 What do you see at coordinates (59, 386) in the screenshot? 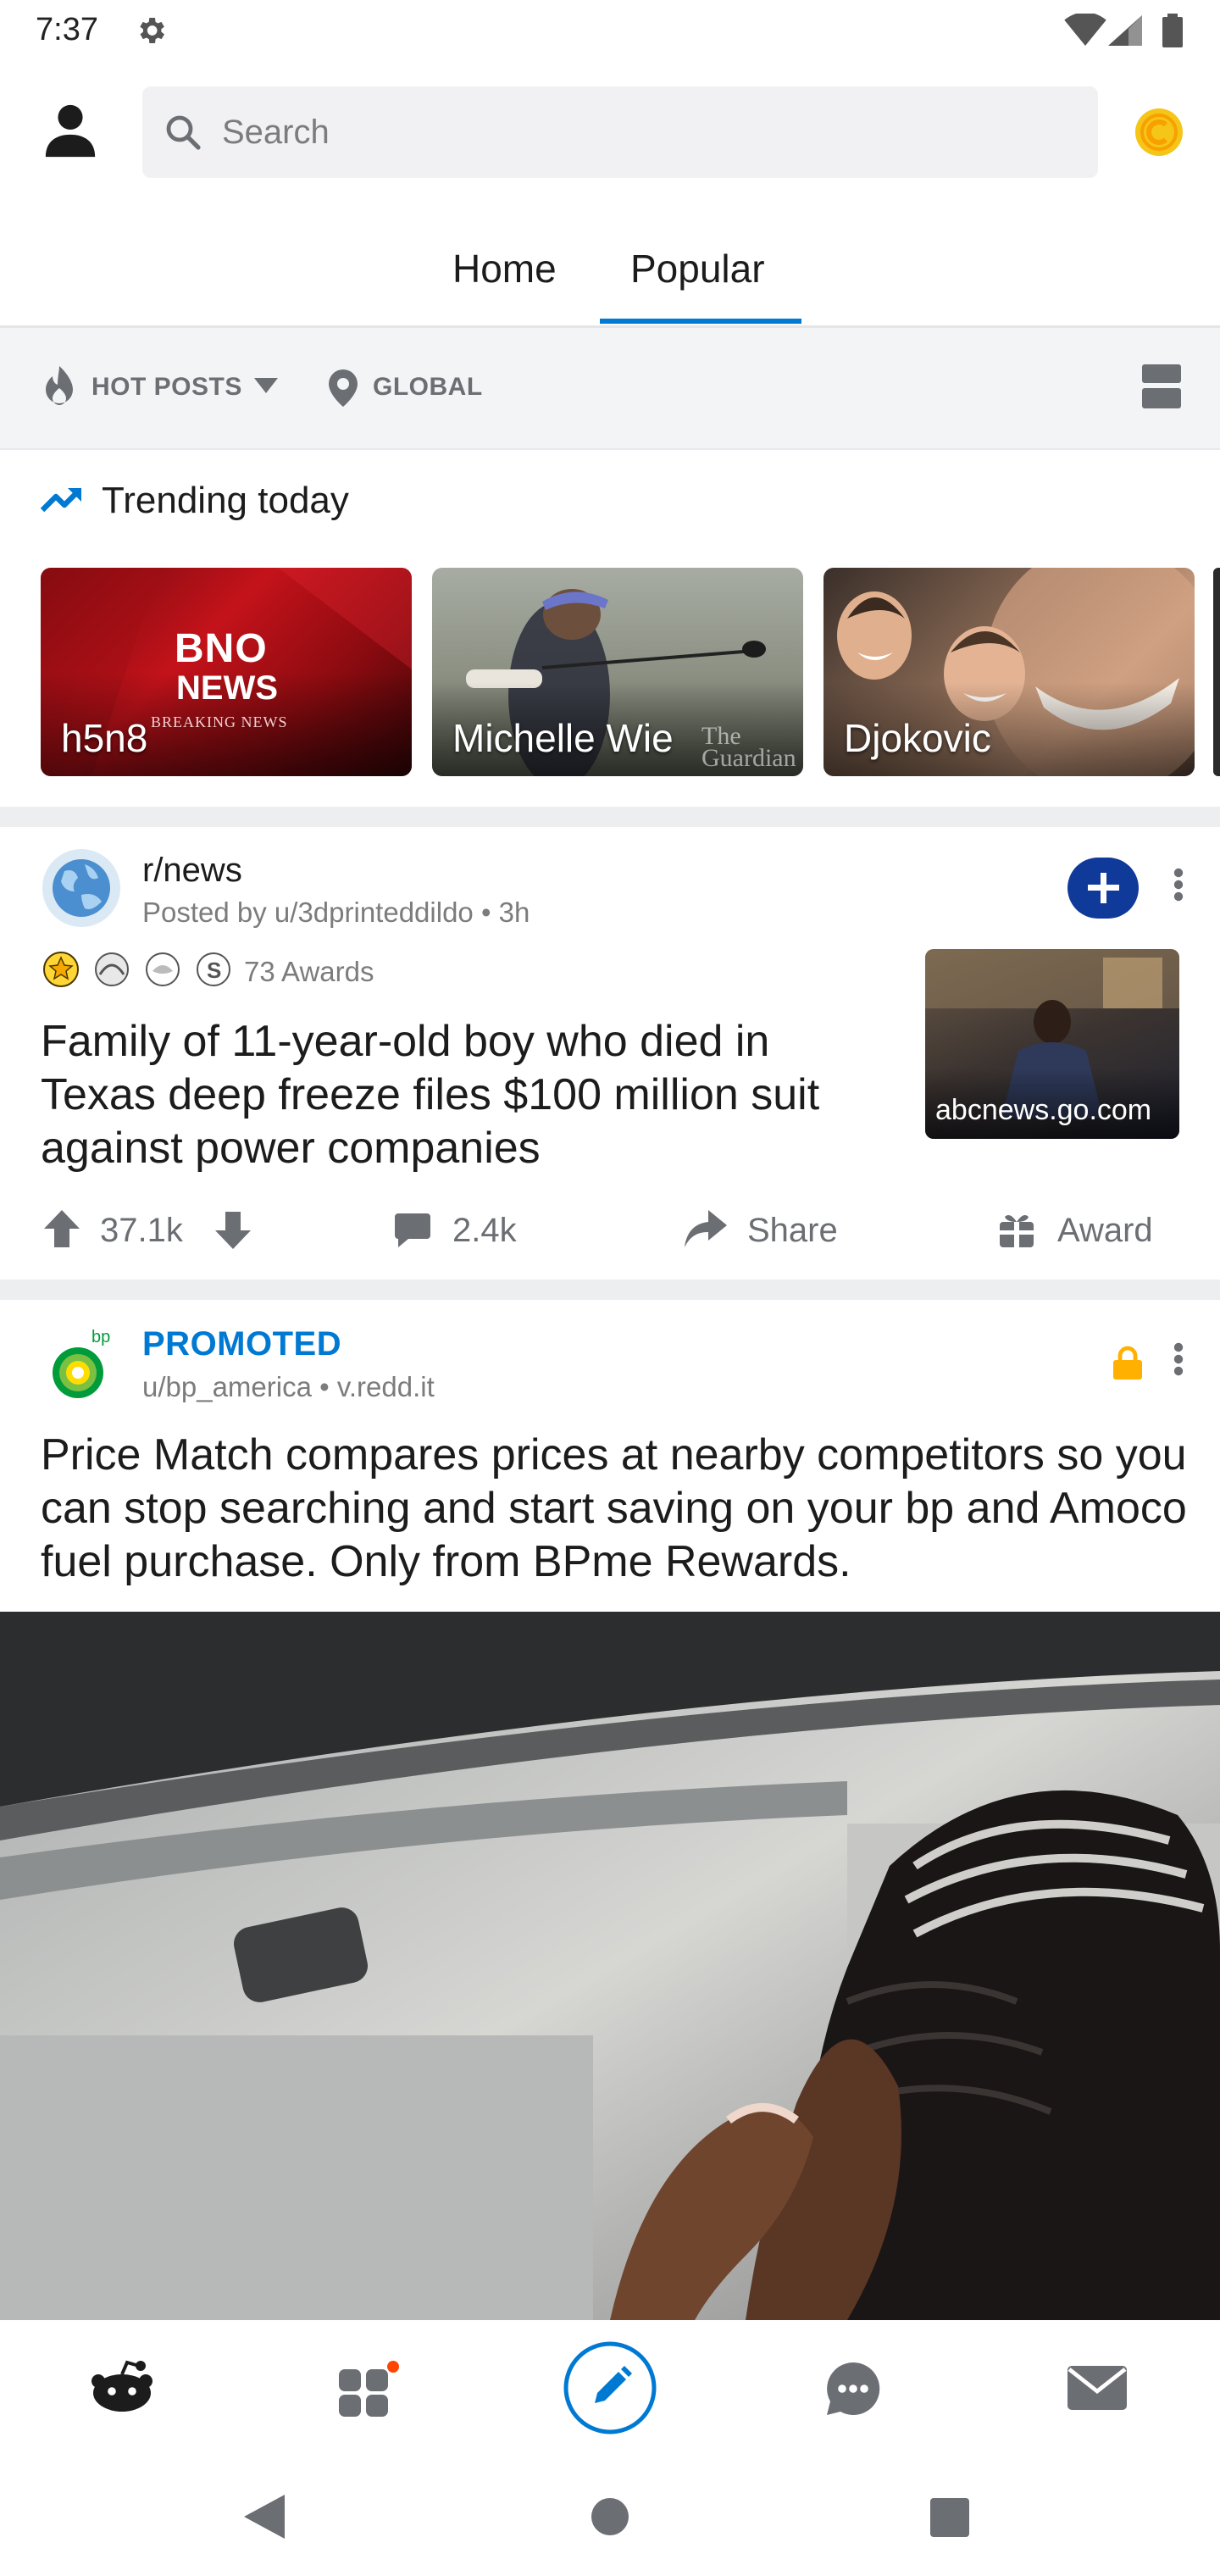
I see `flame-icon` at bounding box center [59, 386].